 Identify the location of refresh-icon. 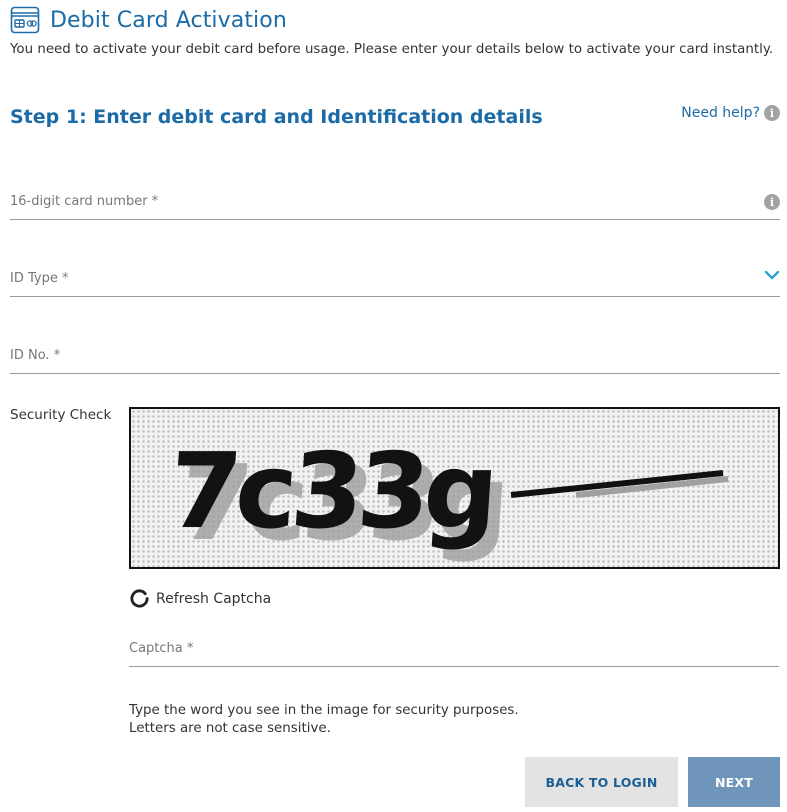
(139, 598).